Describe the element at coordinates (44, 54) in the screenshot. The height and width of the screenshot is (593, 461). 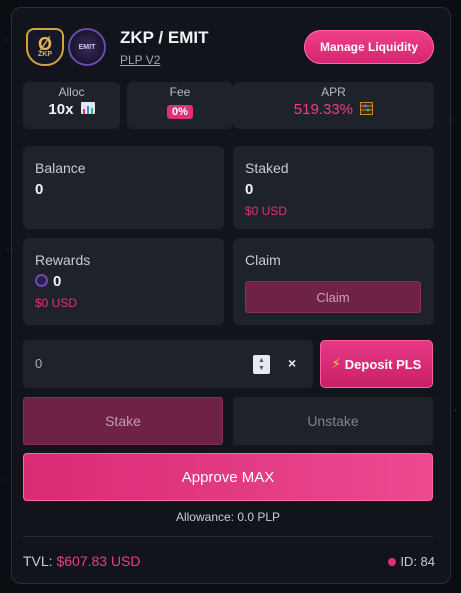
I see `zkp-logo-text: ZKP` at that location.